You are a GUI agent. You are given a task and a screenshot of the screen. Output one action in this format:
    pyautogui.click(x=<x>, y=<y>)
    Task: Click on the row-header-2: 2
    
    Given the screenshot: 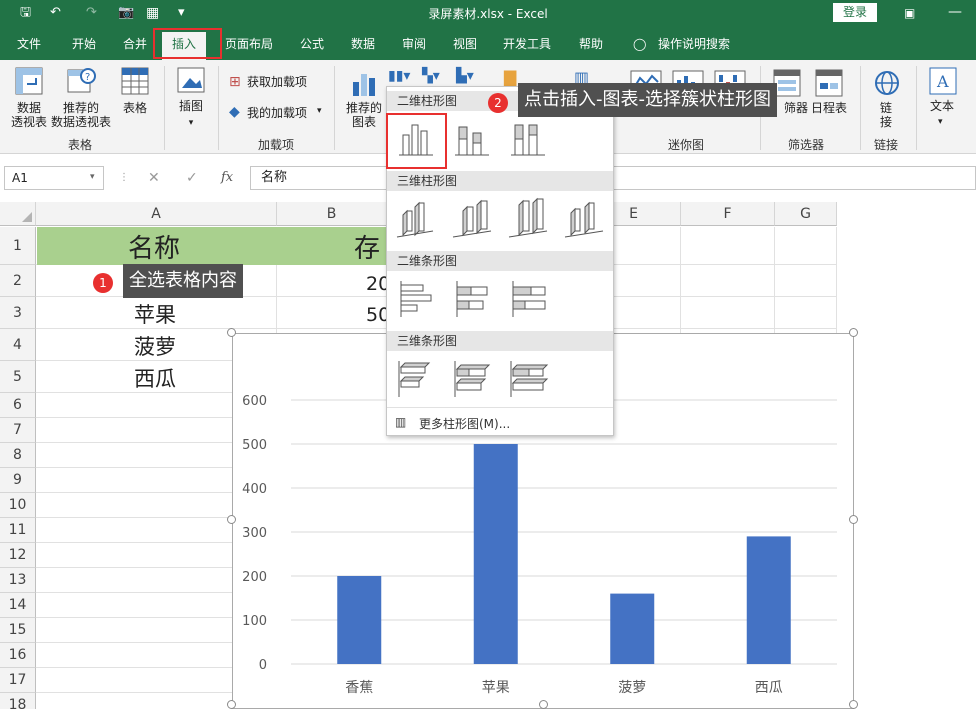 What is the action you would take?
    pyautogui.click(x=18, y=281)
    